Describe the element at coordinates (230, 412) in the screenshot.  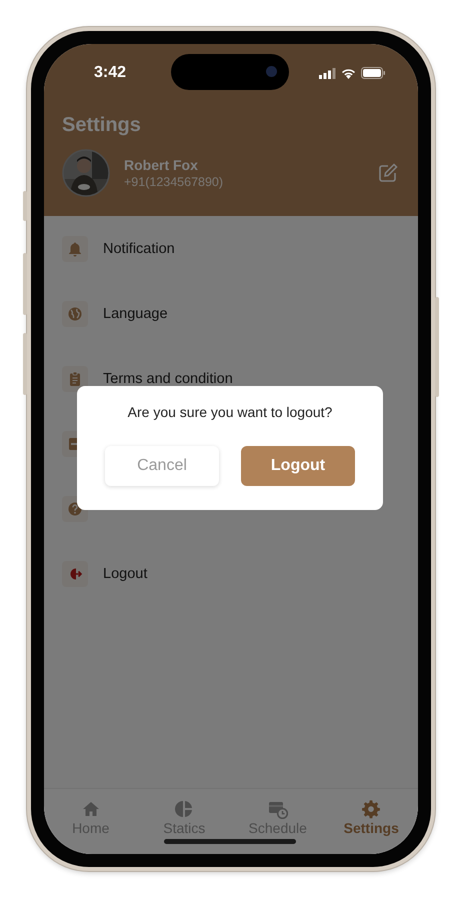
I see `dialog-message: Are you sure you want to logout?` at that location.